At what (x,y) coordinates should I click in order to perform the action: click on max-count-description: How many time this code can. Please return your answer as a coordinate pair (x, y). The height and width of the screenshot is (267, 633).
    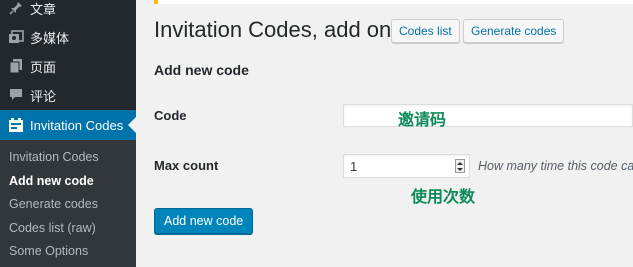
    Looking at the image, I should click on (555, 166).